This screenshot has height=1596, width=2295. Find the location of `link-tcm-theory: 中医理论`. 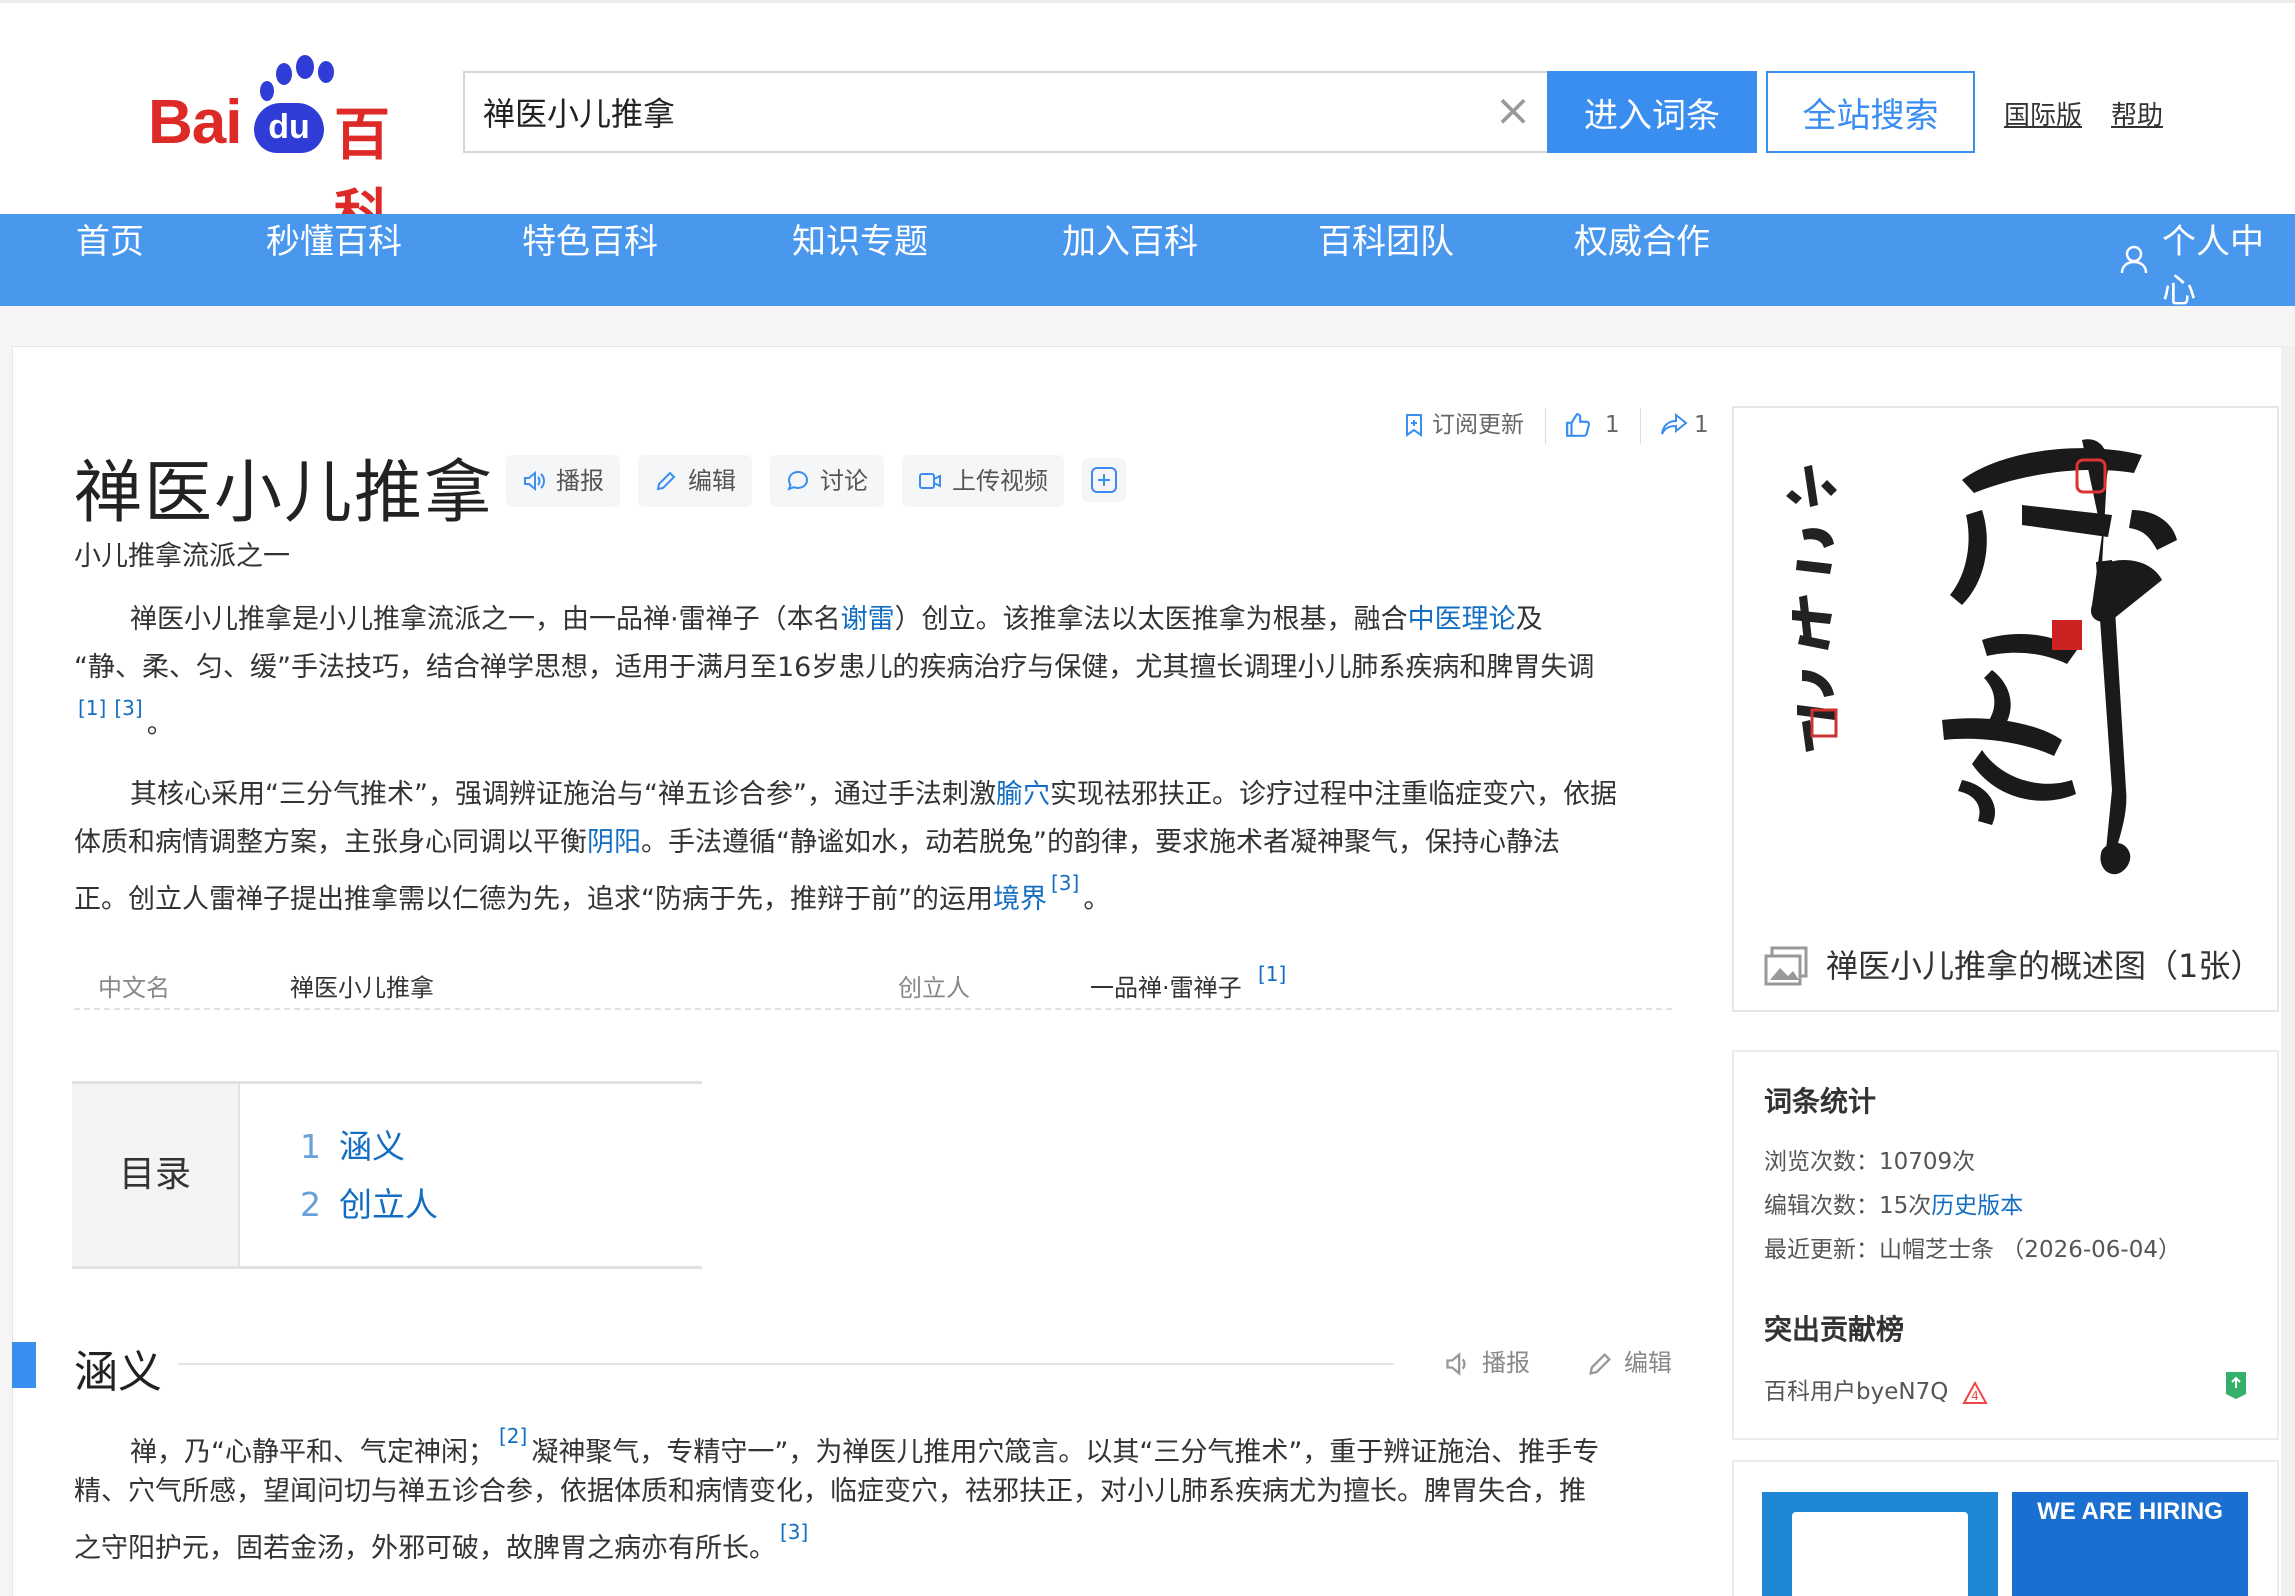

link-tcm-theory: 中医理论 is located at coordinates (1462, 619).